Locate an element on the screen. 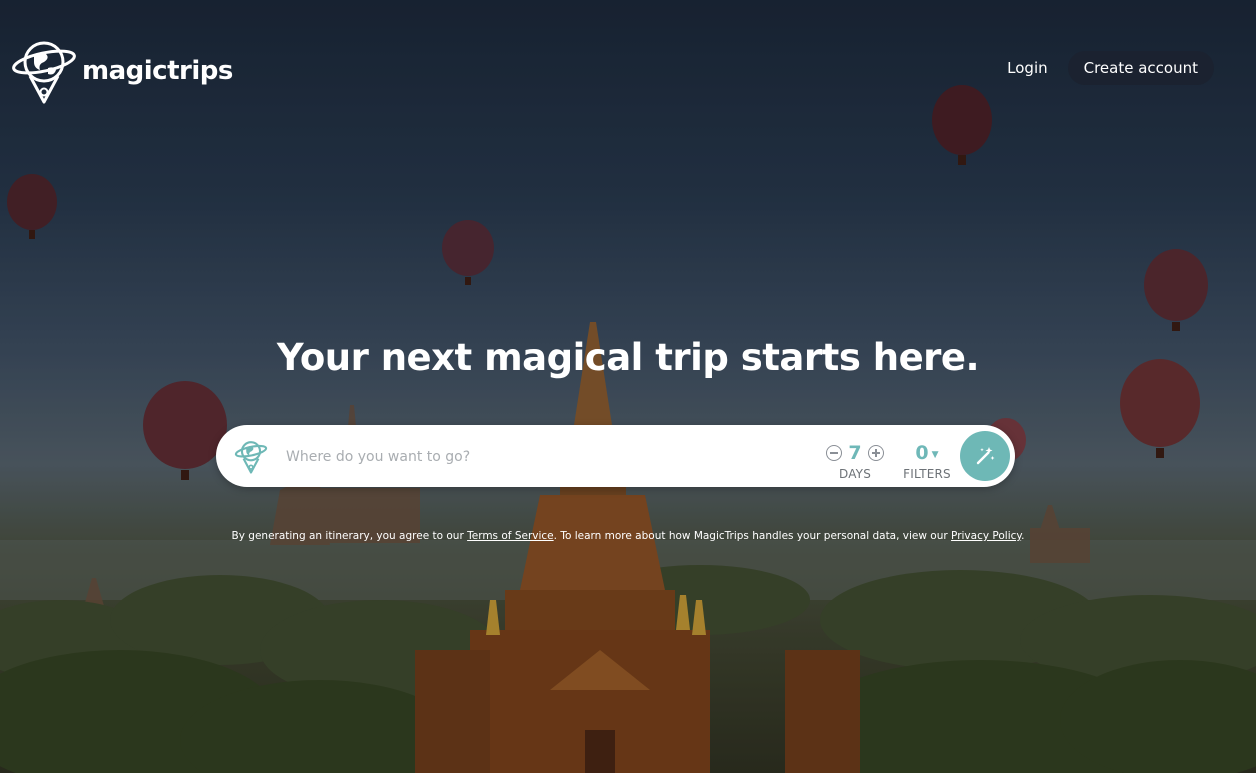  brand-logo: magictrips is located at coordinates (122, 71).